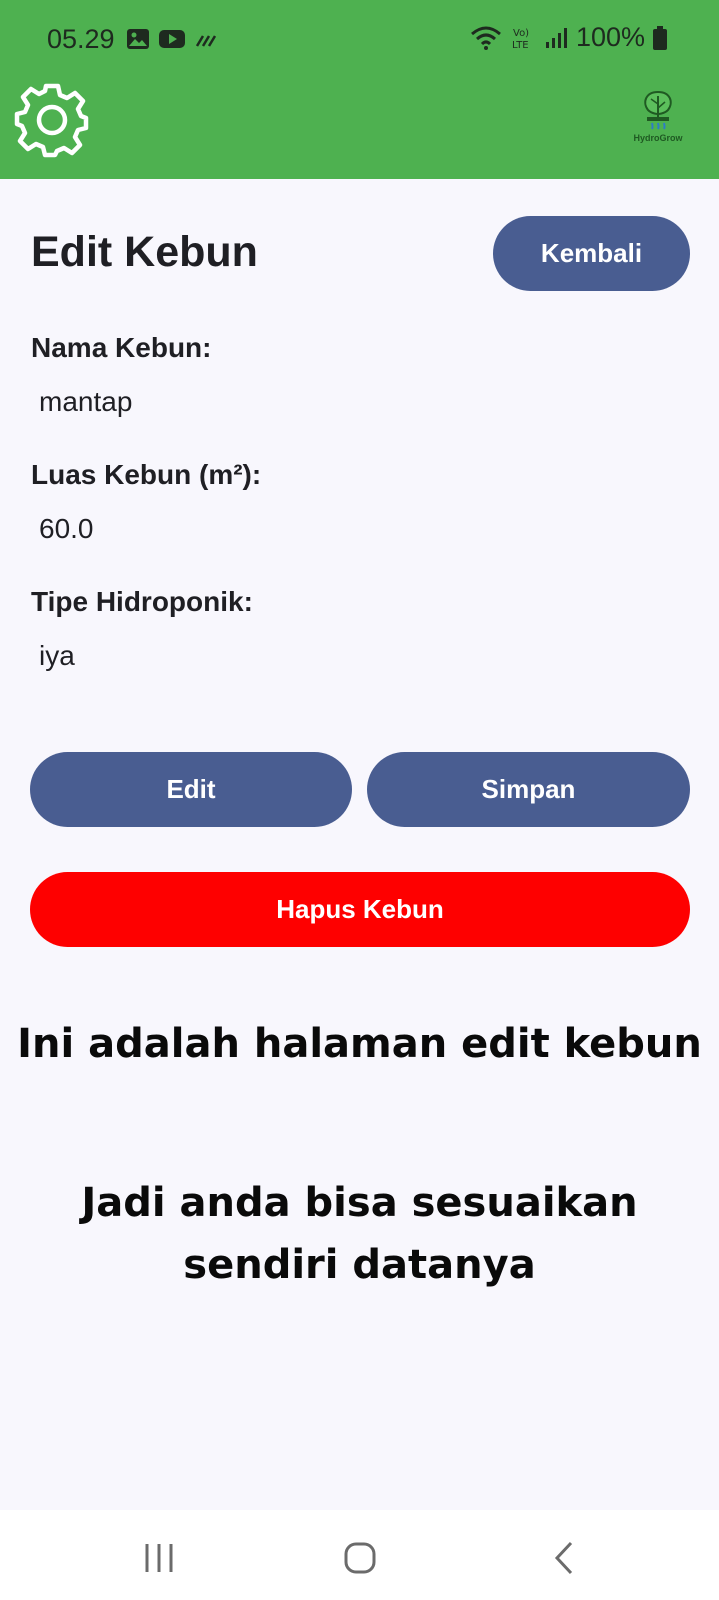 The width and height of the screenshot is (719, 1600). What do you see at coordinates (359, 89) in the screenshot?
I see `app-header: 05.29 Vo) LTE 100% HydroGrow` at bounding box center [359, 89].